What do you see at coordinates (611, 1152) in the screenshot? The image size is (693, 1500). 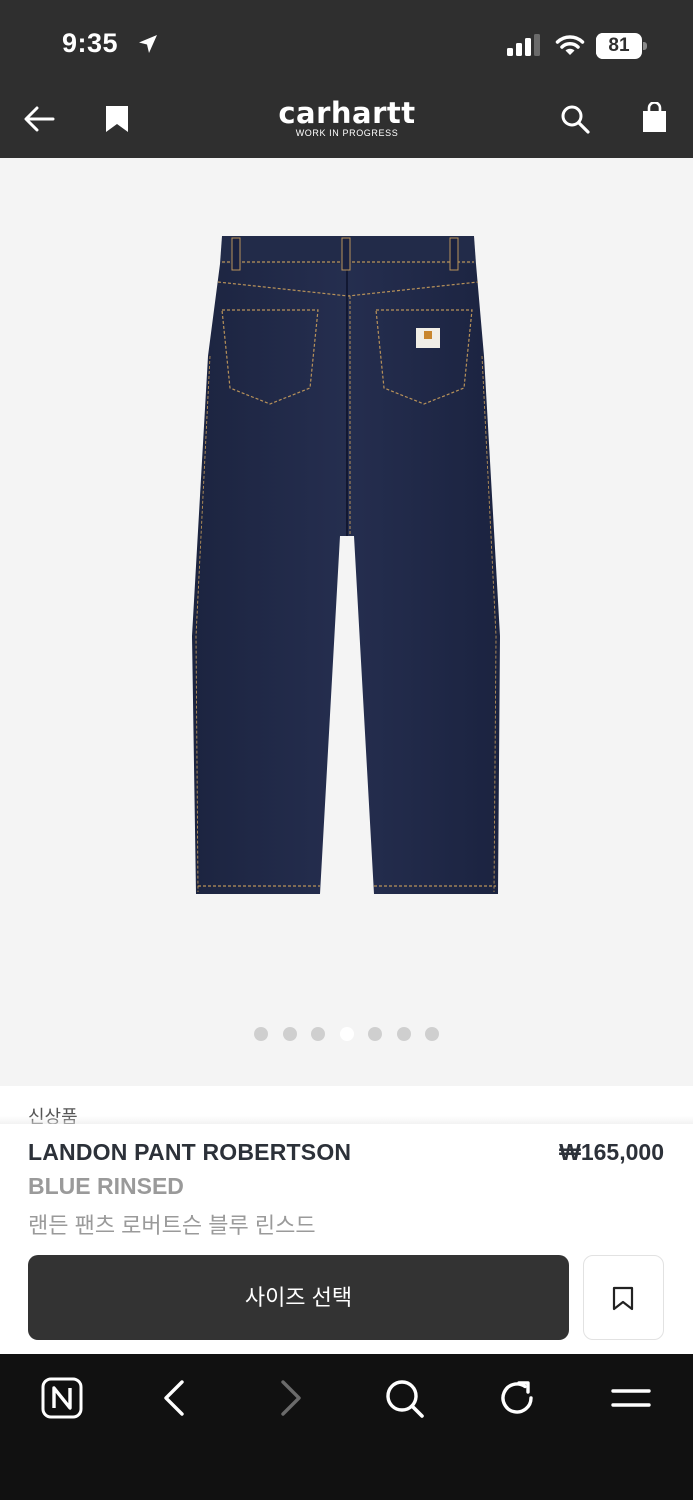 I see `product-price: ₩165,000` at bounding box center [611, 1152].